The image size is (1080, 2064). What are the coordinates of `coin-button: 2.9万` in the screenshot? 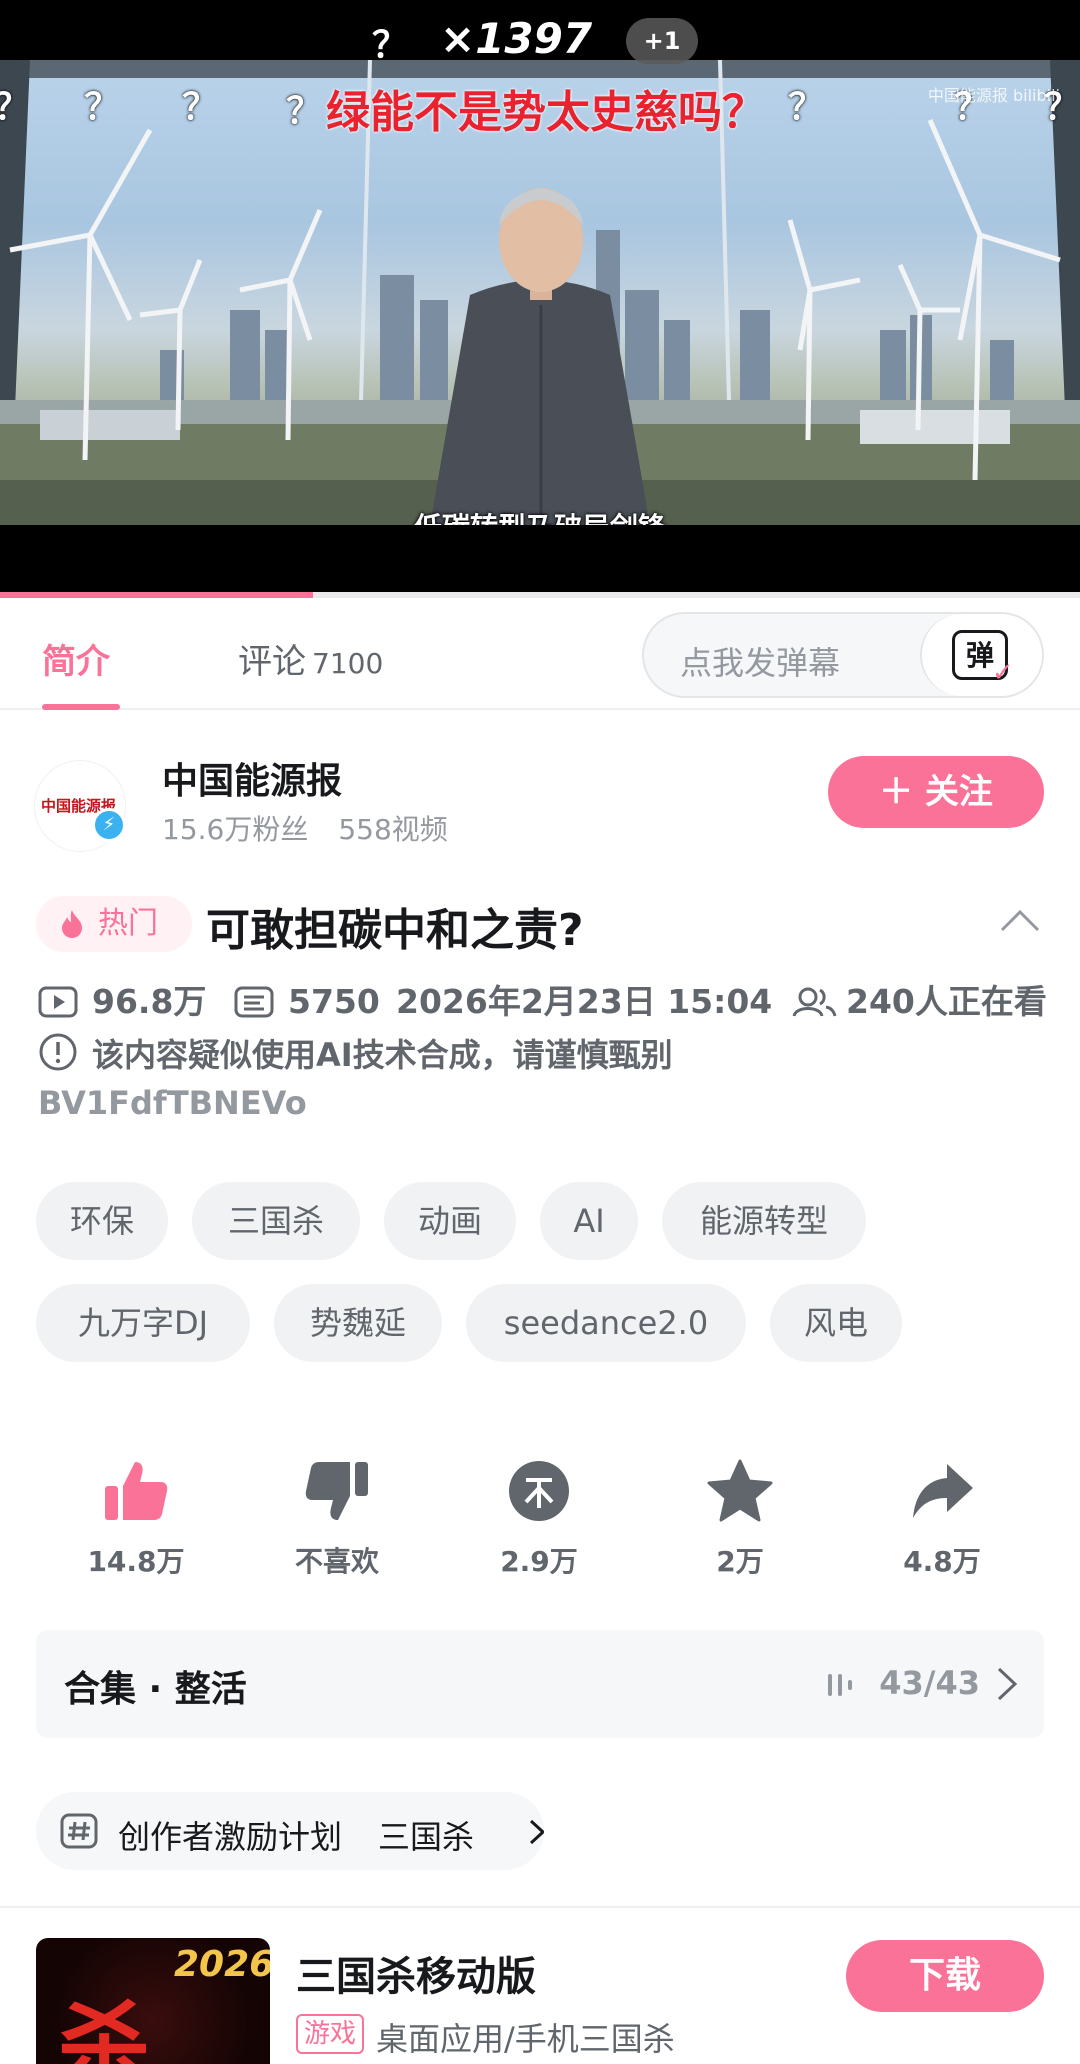 It's located at (539, 1517).